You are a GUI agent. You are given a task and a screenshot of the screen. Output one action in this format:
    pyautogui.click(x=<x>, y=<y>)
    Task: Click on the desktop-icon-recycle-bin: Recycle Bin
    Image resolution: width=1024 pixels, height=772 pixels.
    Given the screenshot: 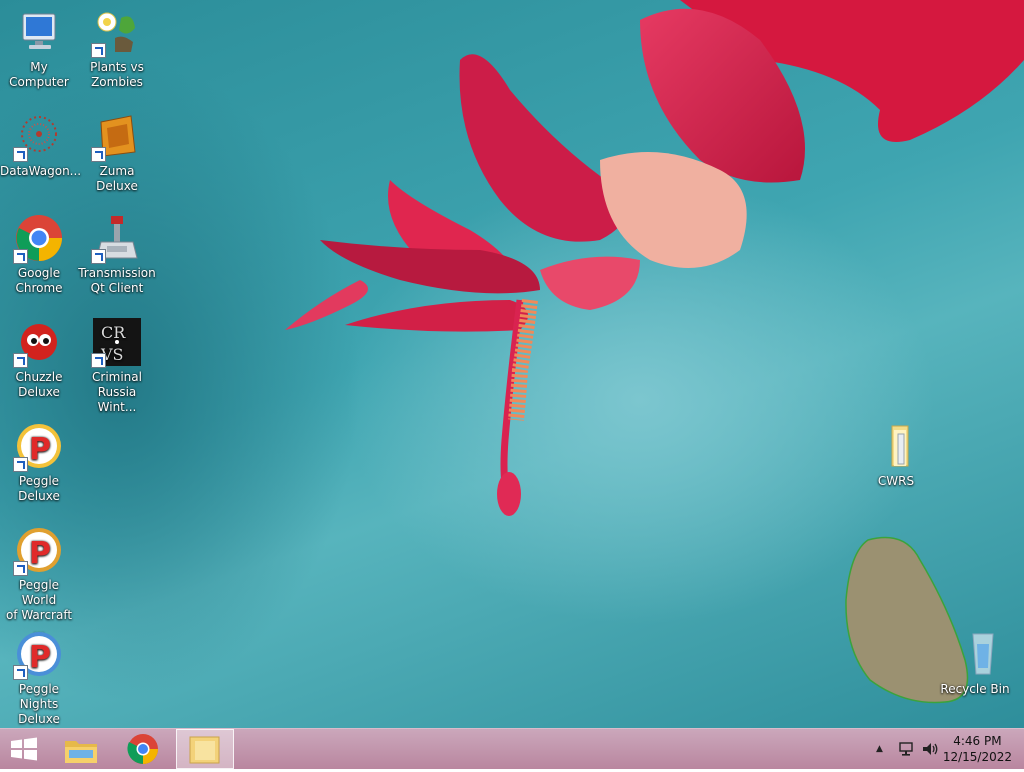 What is the action you would take?
    pyautogui.click(x=975, y=663)
    